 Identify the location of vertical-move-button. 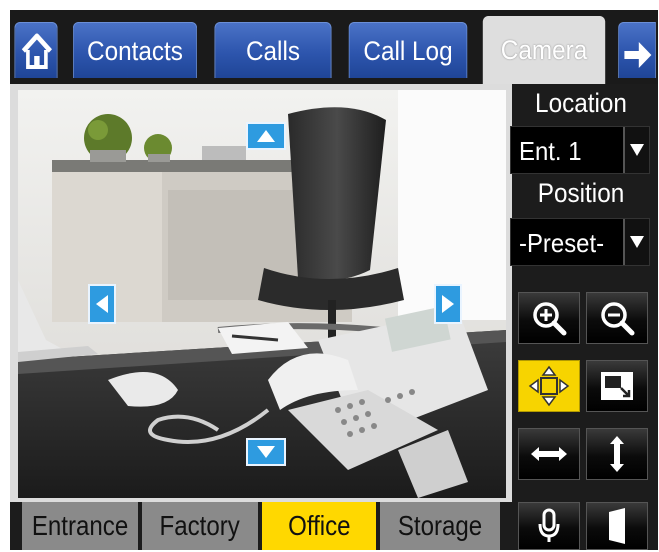
(617, 454).